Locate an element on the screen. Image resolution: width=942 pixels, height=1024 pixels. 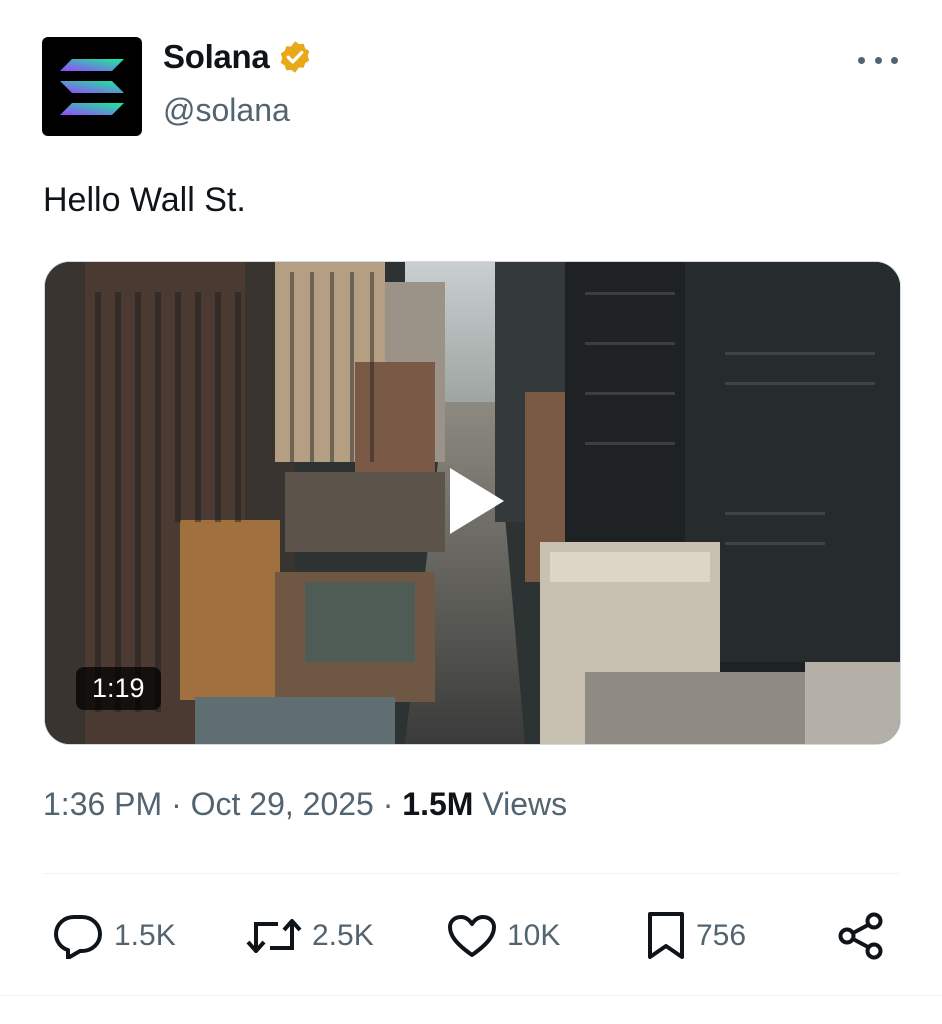
bookmark-button: 756 is located at coordinates (696, 936).